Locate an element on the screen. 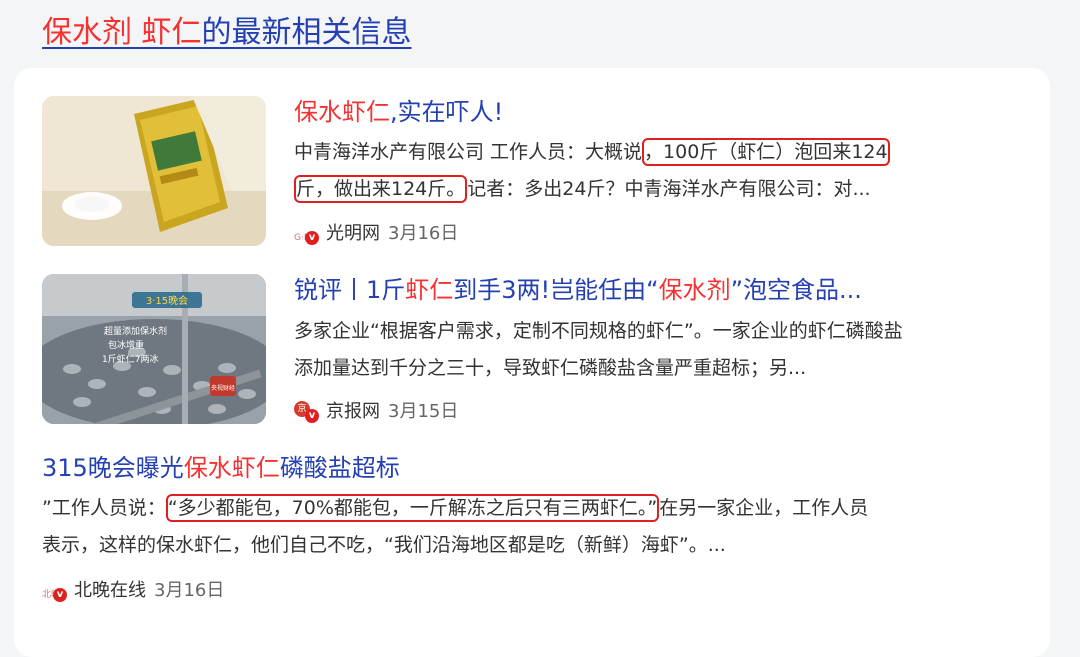 The width and height of the screenshot is (1080, 657). result-source-2: 京 v 京报网 3月15日 is located at coordinates (376, 412).